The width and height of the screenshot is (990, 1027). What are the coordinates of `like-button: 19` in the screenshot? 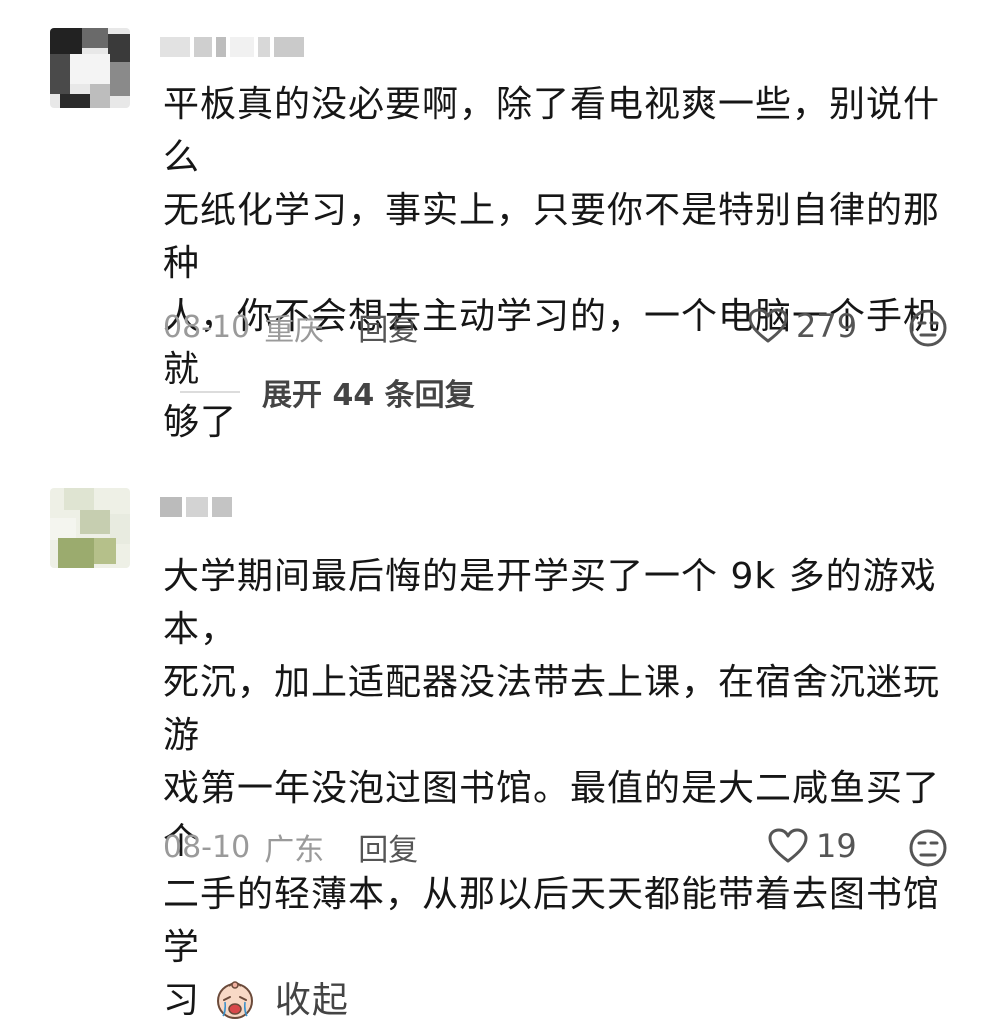 It's located at (812, 846).